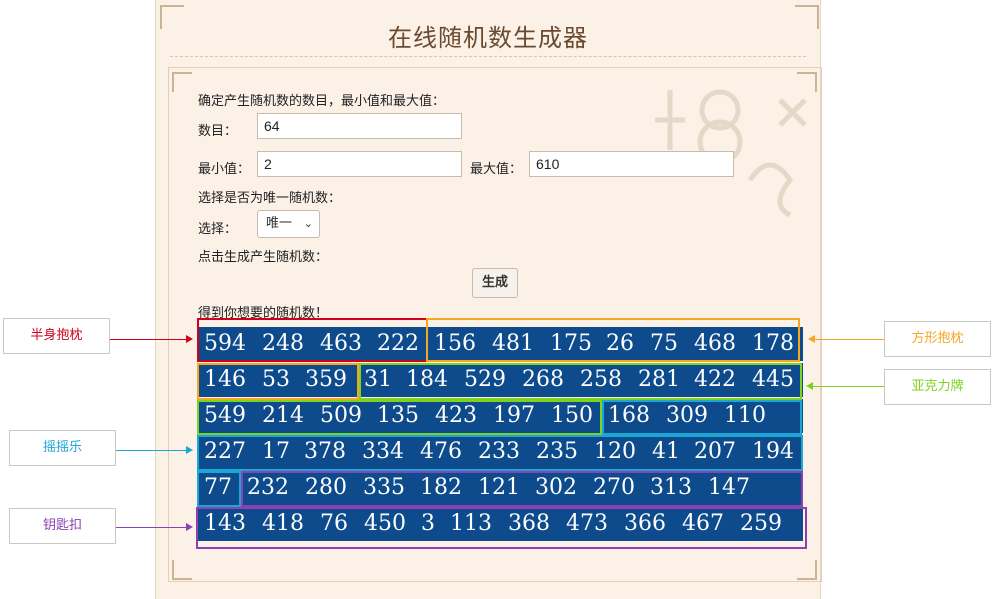  What do you see at coordinates (263, 257) in the screenshot?
I see `generate-prompt: 点击生成产生随机数：` at bounding box center [263, 257].